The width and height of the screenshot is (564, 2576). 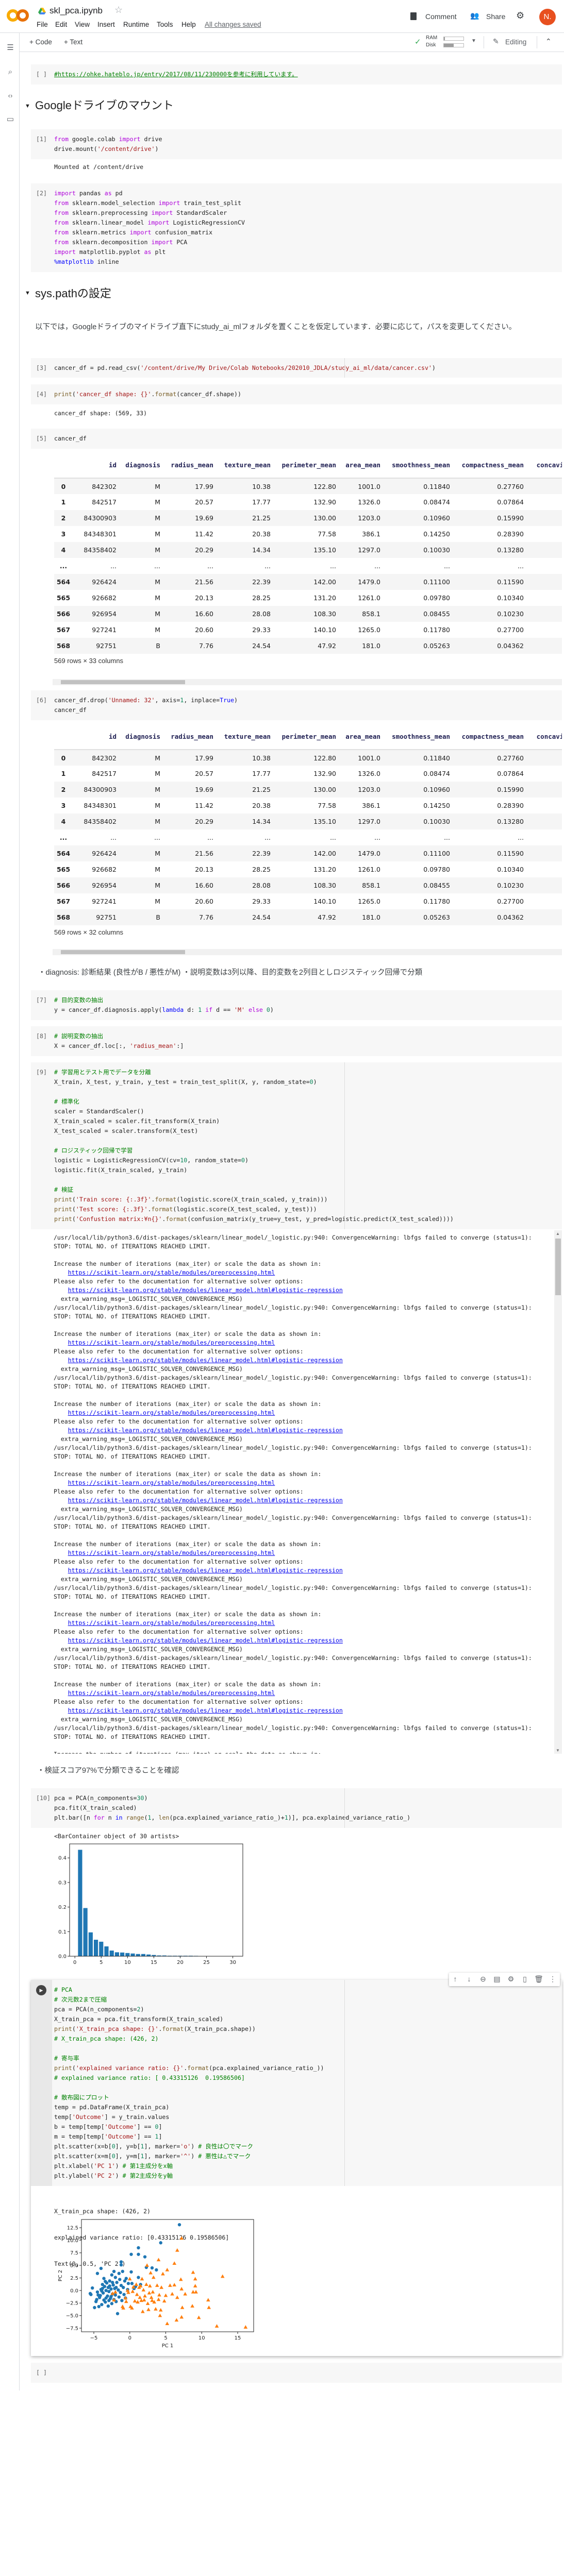 What do you see at coordinates (189, 24) in the screenshot?
I see `menu-help: Help` at bounding box center [189, 24].